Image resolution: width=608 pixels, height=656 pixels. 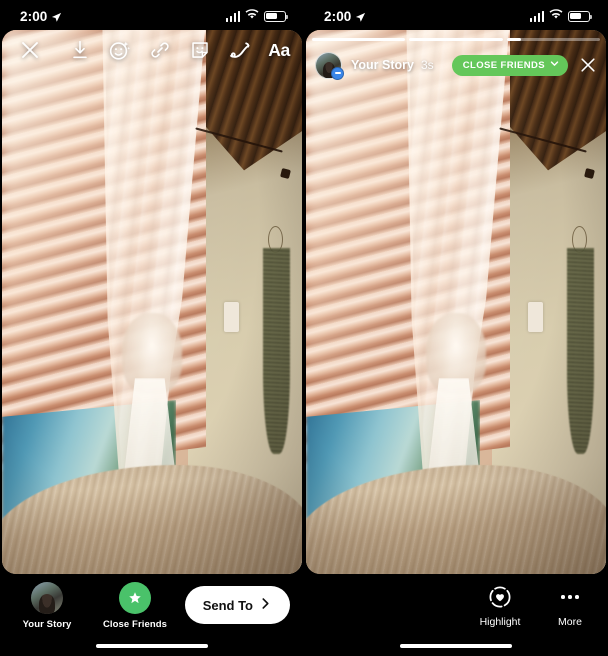 What do you see at coordinates (79, 50) in the screenshot?
I see `save-icon` at bounding box center [79, 50].